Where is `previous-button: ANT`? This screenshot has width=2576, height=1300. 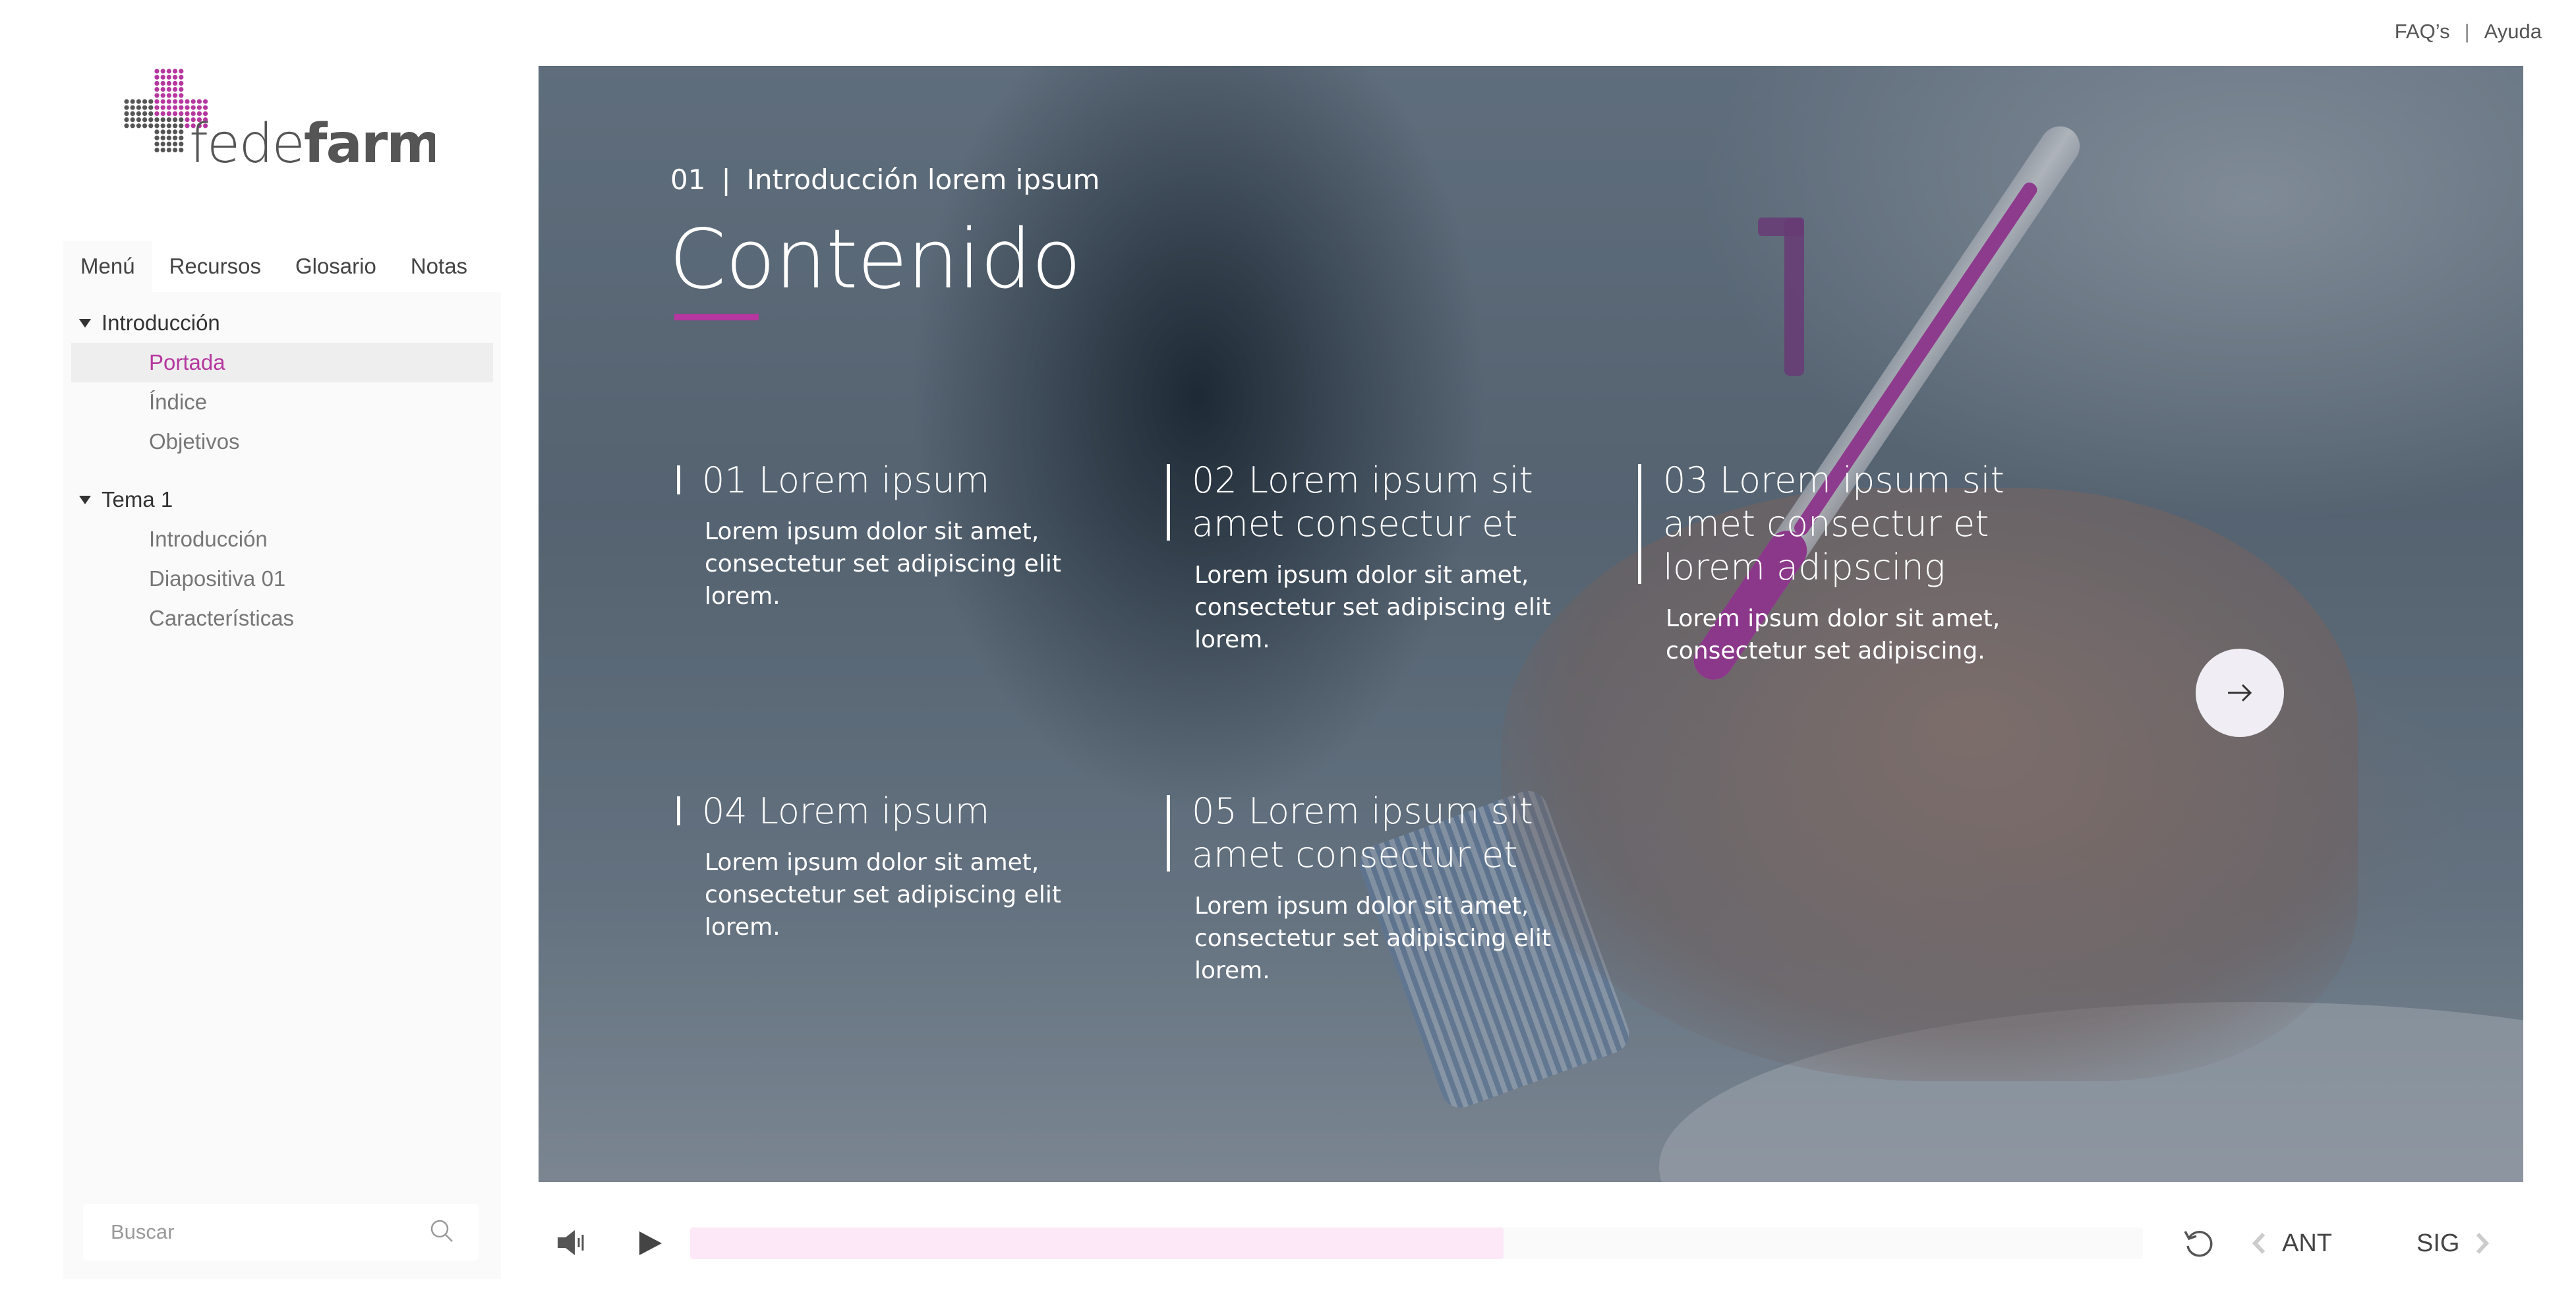 previous-button: ANT is located at coordinates (2290, 1243).